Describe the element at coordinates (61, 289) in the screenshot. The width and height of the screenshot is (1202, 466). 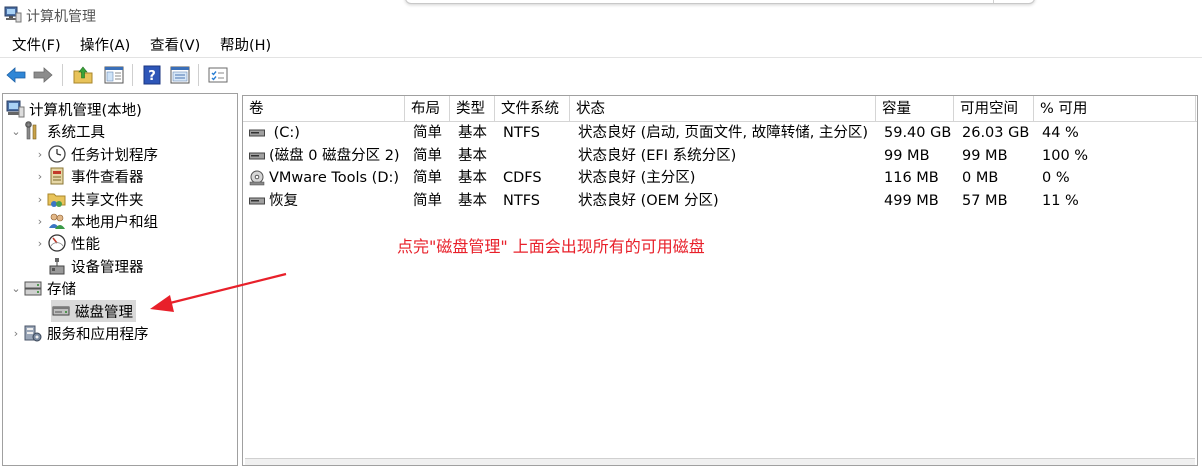
I see `tree-item-label: 存储` at that location.